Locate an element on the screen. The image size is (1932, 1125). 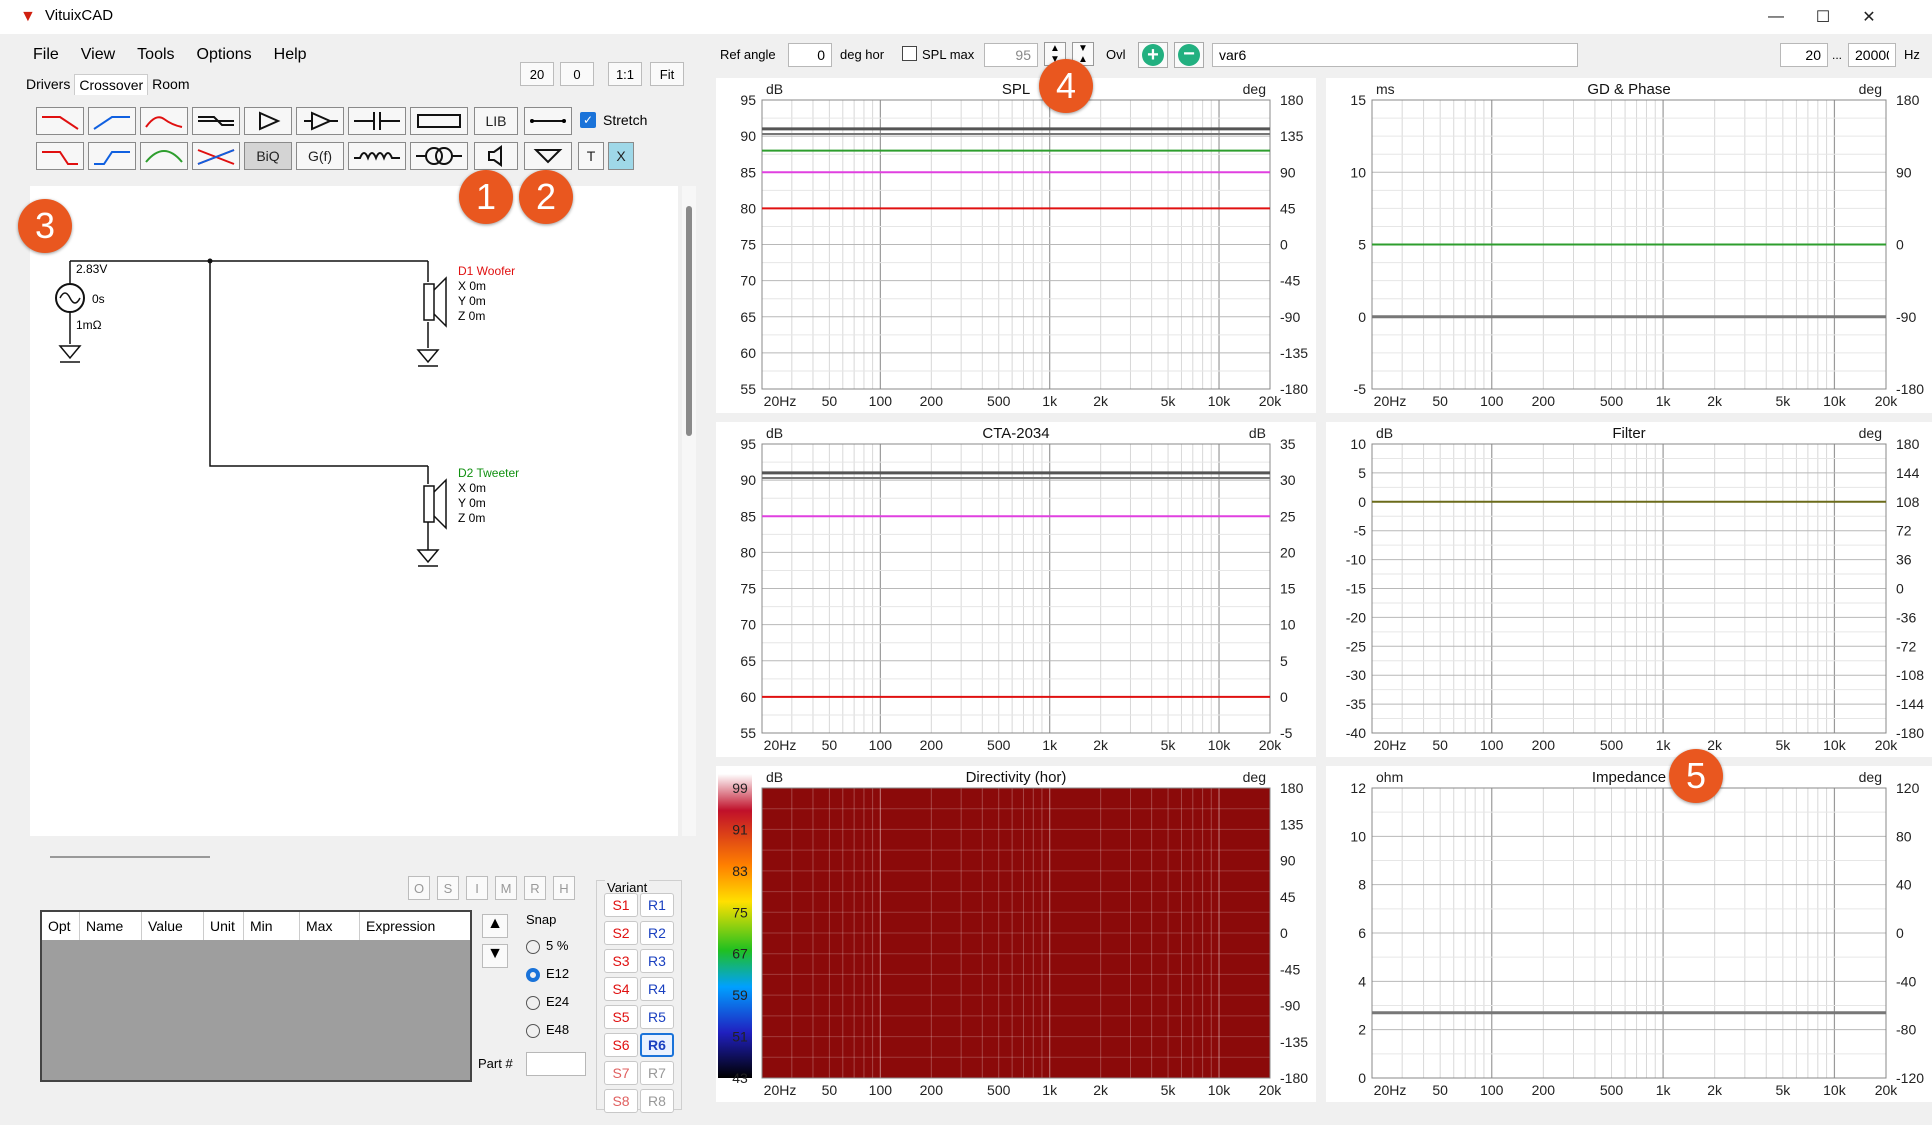
opt-m-button: M is located at coordinates (506, 888).